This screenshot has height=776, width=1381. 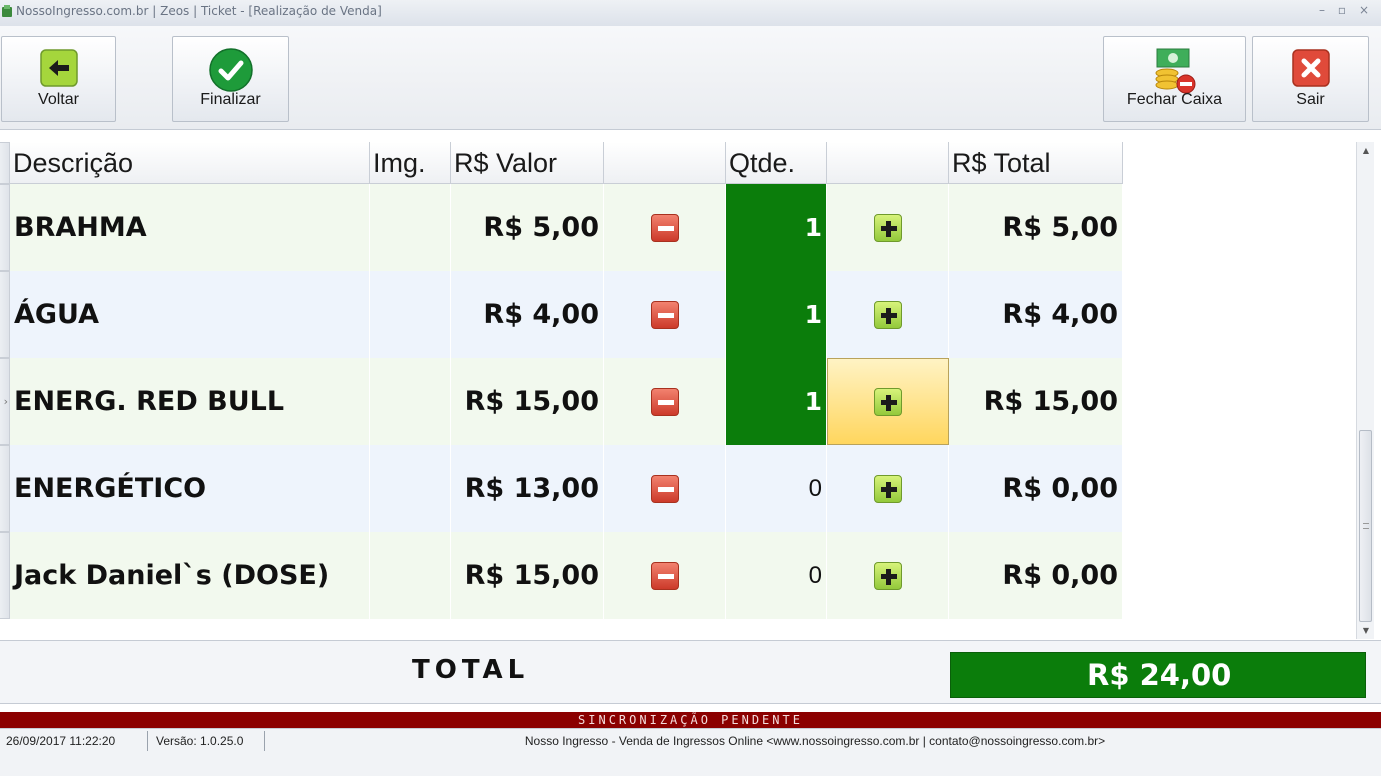 What do you see at coordinates (58, 99) in the screenshot?
I see `voltar-label: Voltar` at bounding box center [58, 99].